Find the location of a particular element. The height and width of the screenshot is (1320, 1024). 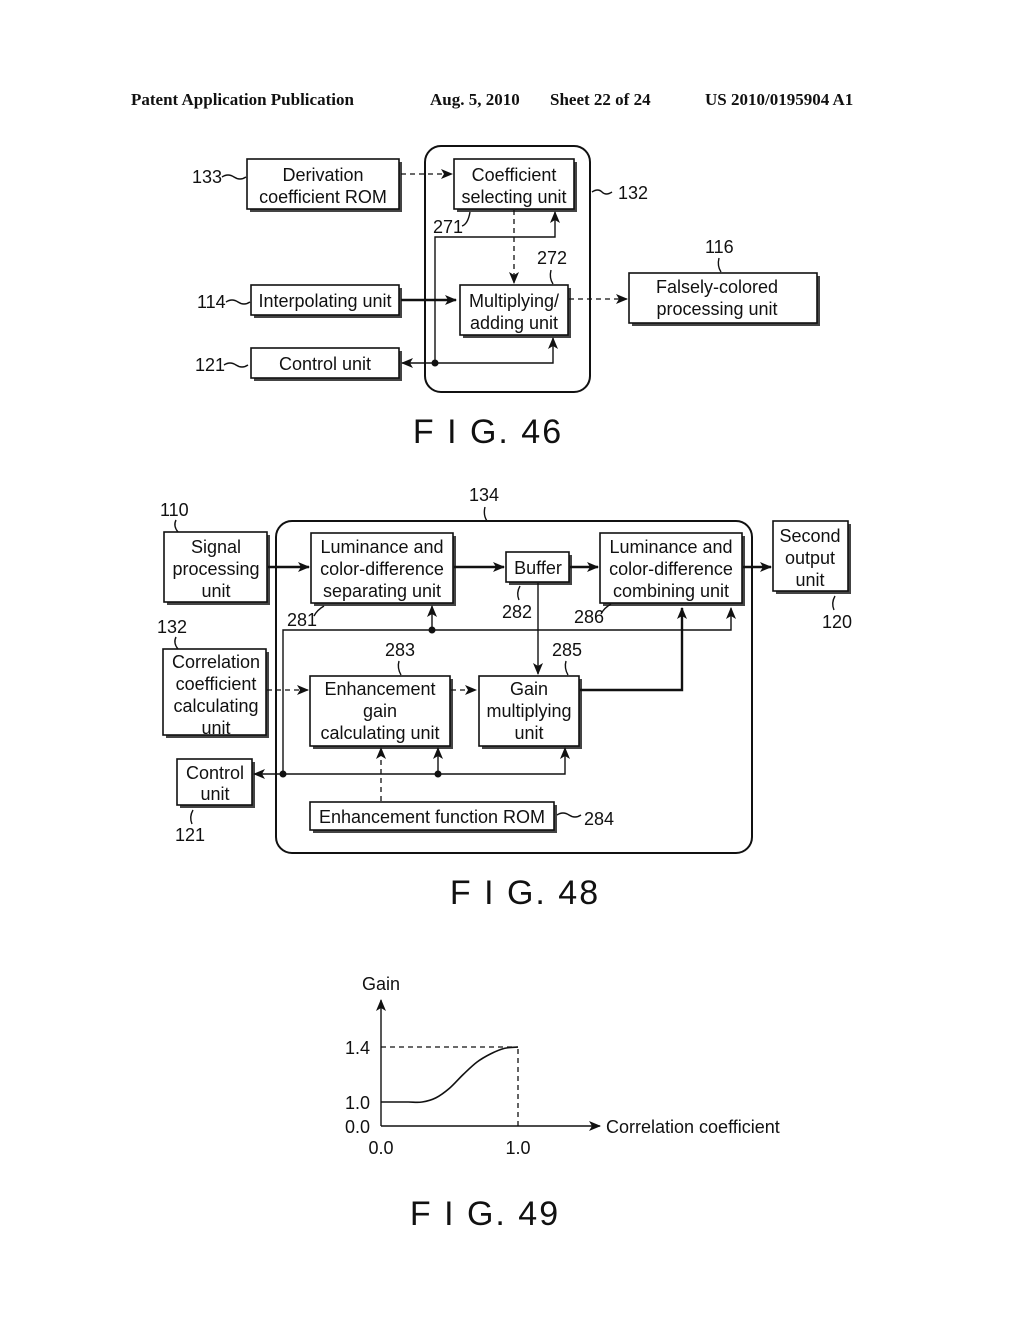

bus-to-gain-multiplier-arrow is located at coordinates (426, 761).